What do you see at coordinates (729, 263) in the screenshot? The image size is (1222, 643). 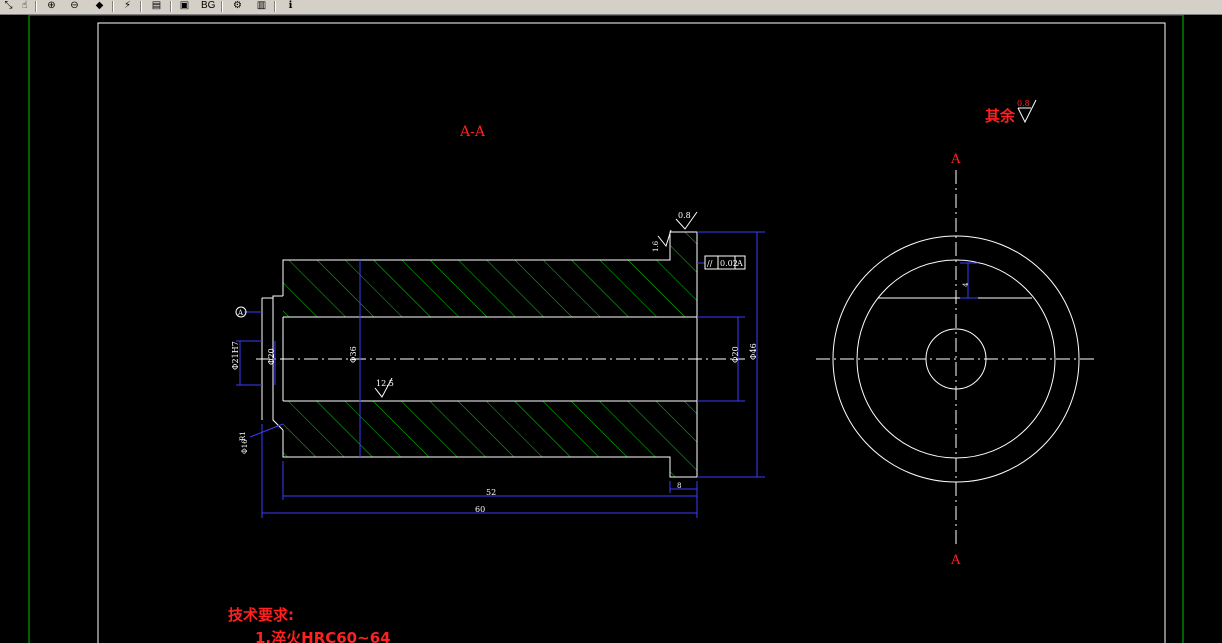 I see `tolerance-value: 0.02` at bounding box center [729, 263].